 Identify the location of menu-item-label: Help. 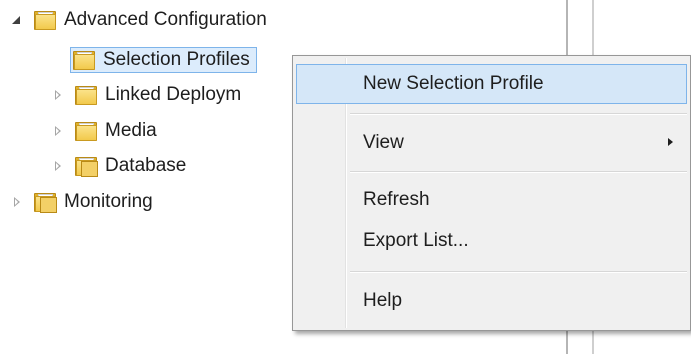
(383, 300).